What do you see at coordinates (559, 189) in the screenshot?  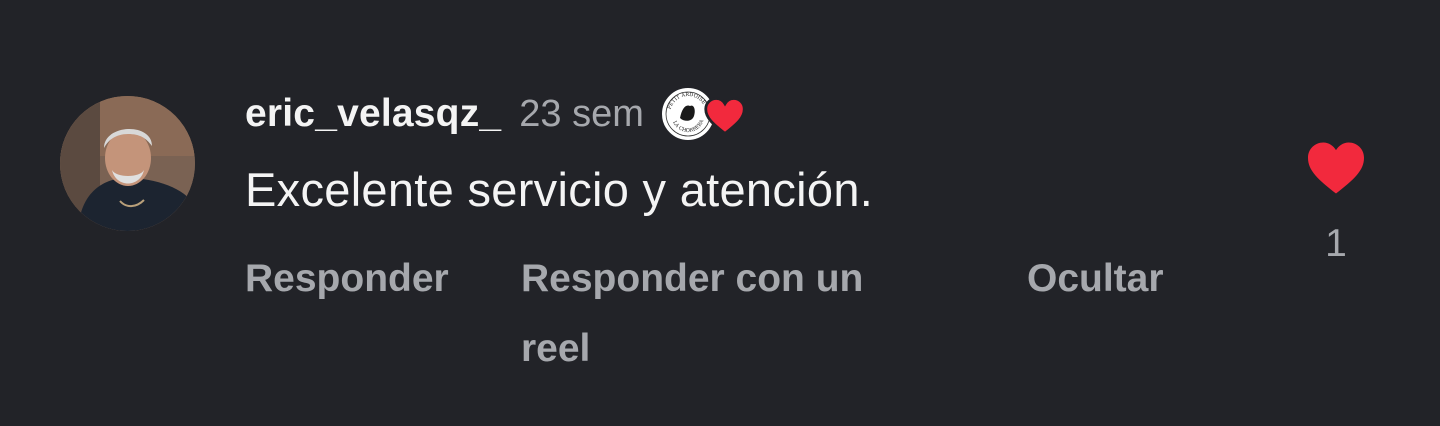 I see `comment-text: Excelente servicio y atención.` at bounding box center [559, 189].